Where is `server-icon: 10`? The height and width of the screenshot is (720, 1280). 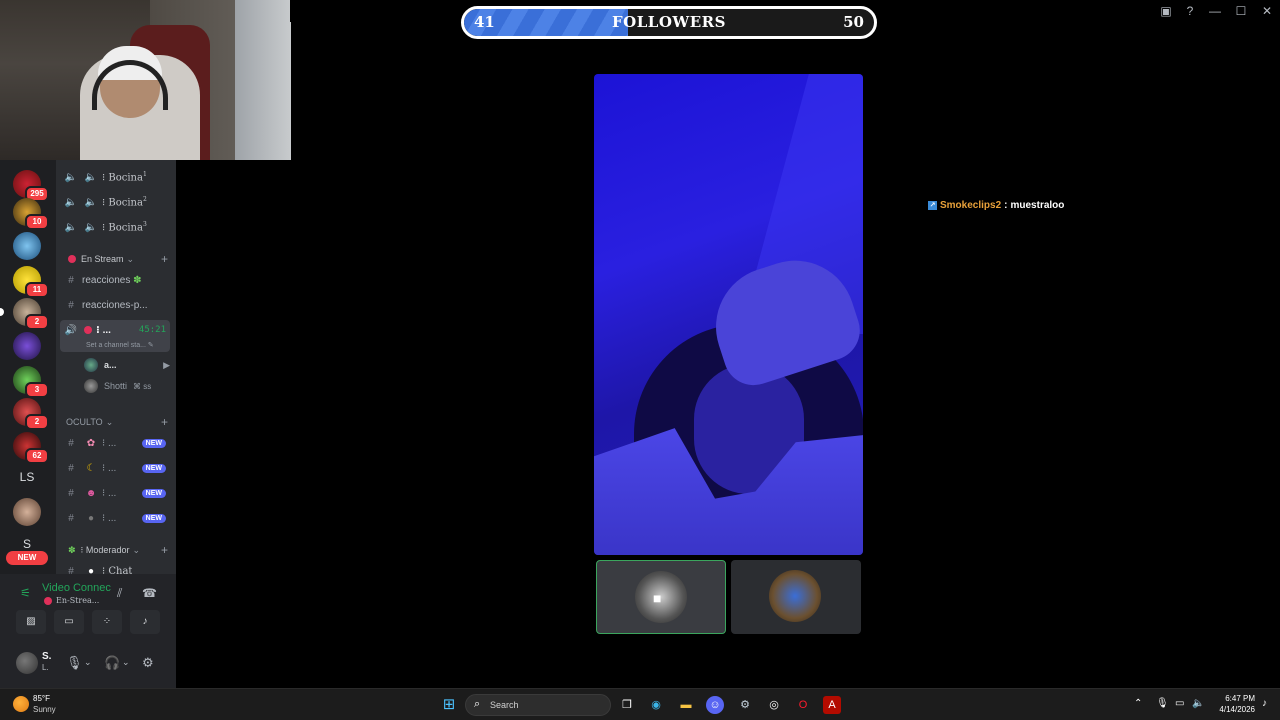
server-icon: 10 is located at coordinates (31, 214).